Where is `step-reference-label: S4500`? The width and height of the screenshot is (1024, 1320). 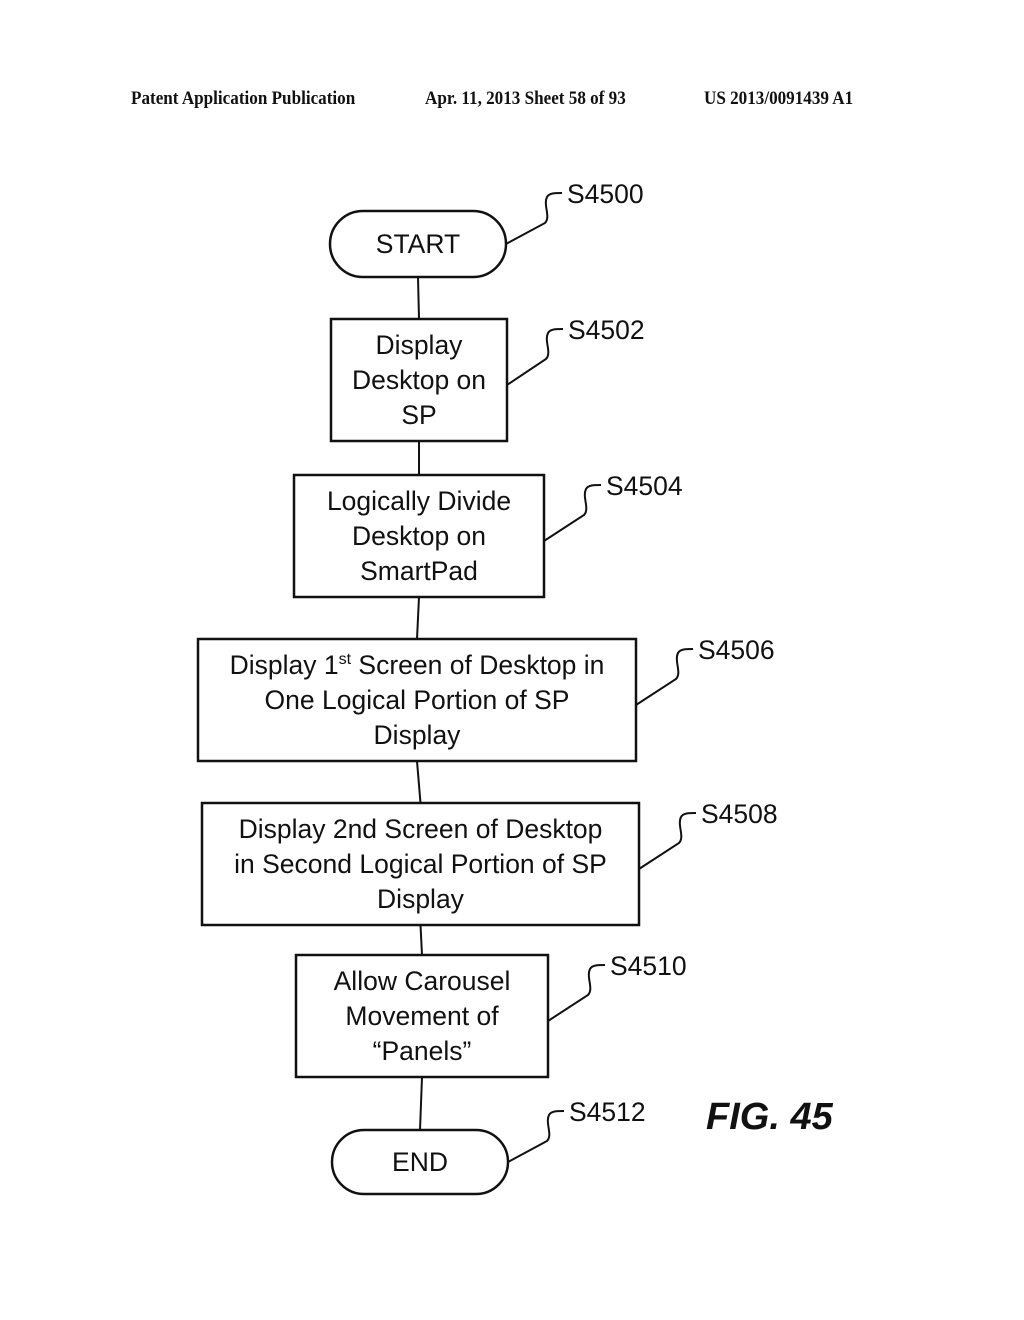
step-reference-label: S4500 is located at coordinates (605, 194).